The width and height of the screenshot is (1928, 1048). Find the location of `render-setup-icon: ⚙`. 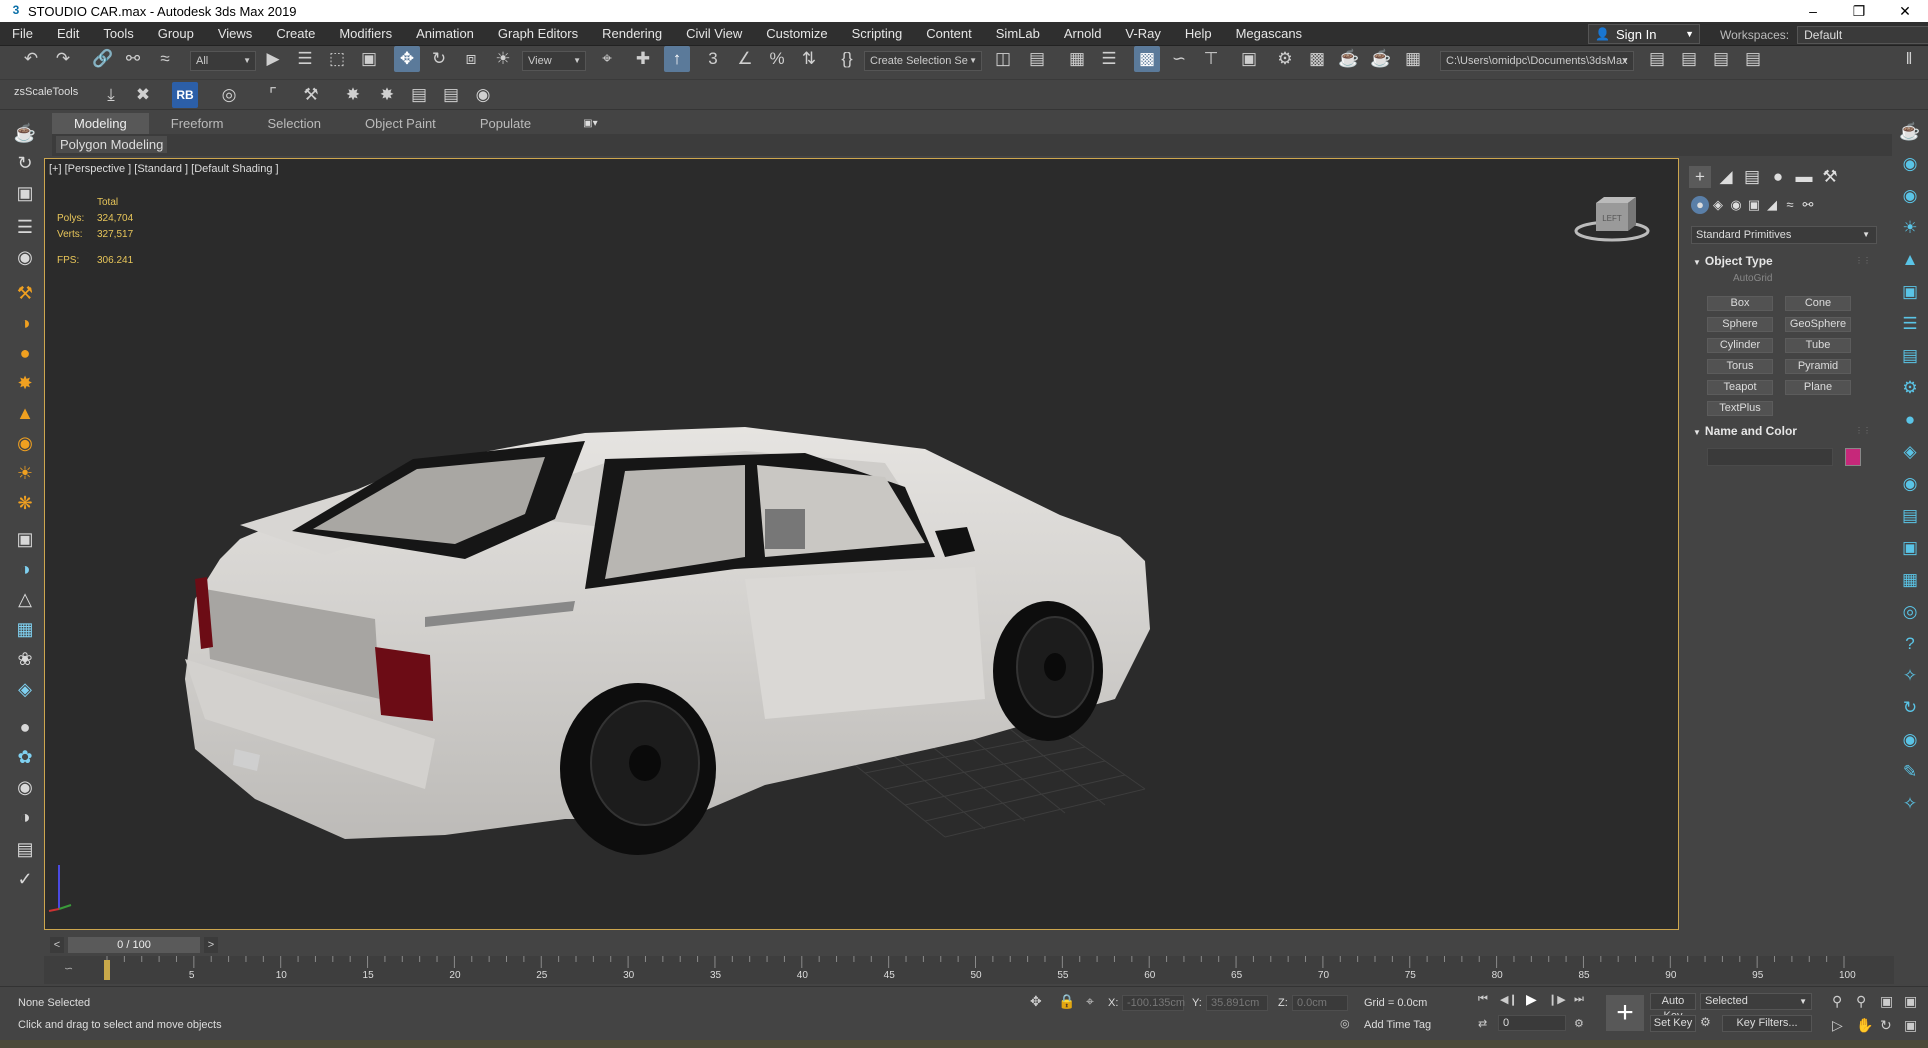

render-setup-icon: ⚙ is located at coordinates (1285, 59).